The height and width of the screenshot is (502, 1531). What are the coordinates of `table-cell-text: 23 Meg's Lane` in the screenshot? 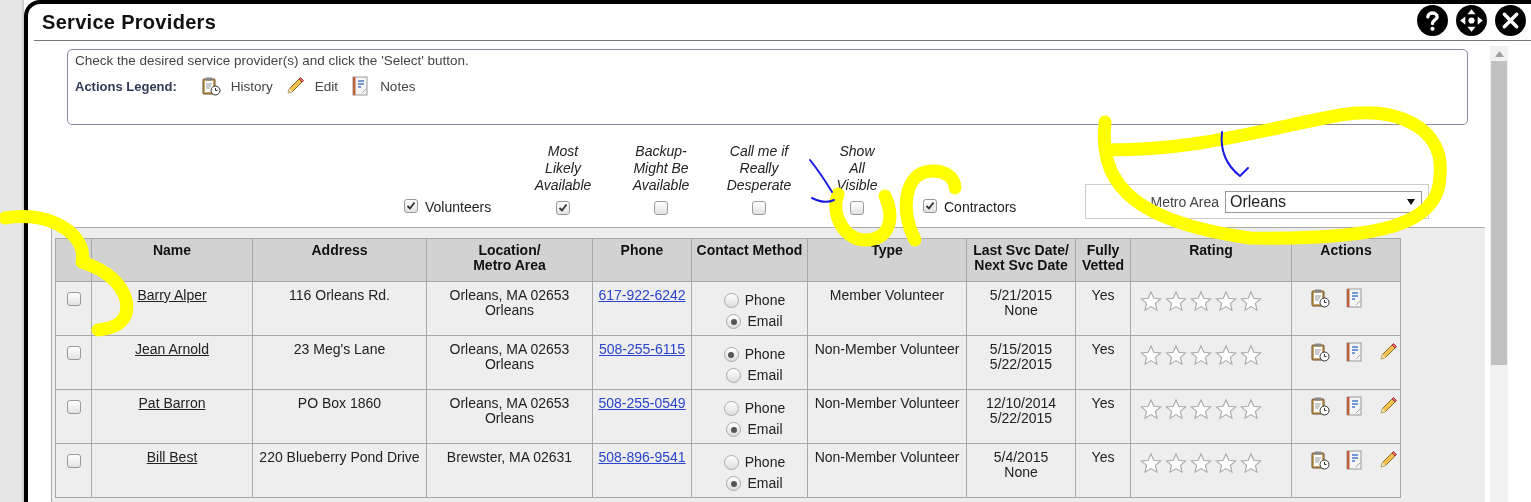 It's located at (339, 349).